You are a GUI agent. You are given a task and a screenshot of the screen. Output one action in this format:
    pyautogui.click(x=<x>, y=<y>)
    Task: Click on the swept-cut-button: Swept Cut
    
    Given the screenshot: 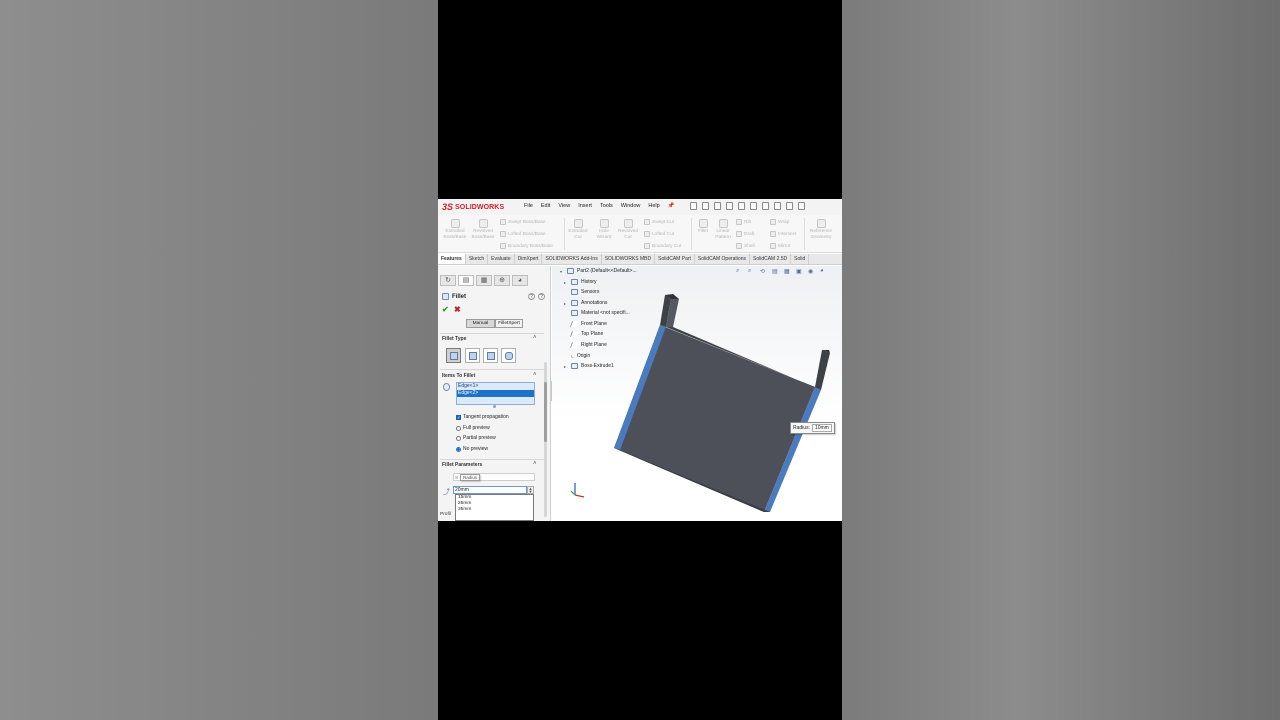 What is the action you would take?
    pyautogui.click(x=659, y=222)
    